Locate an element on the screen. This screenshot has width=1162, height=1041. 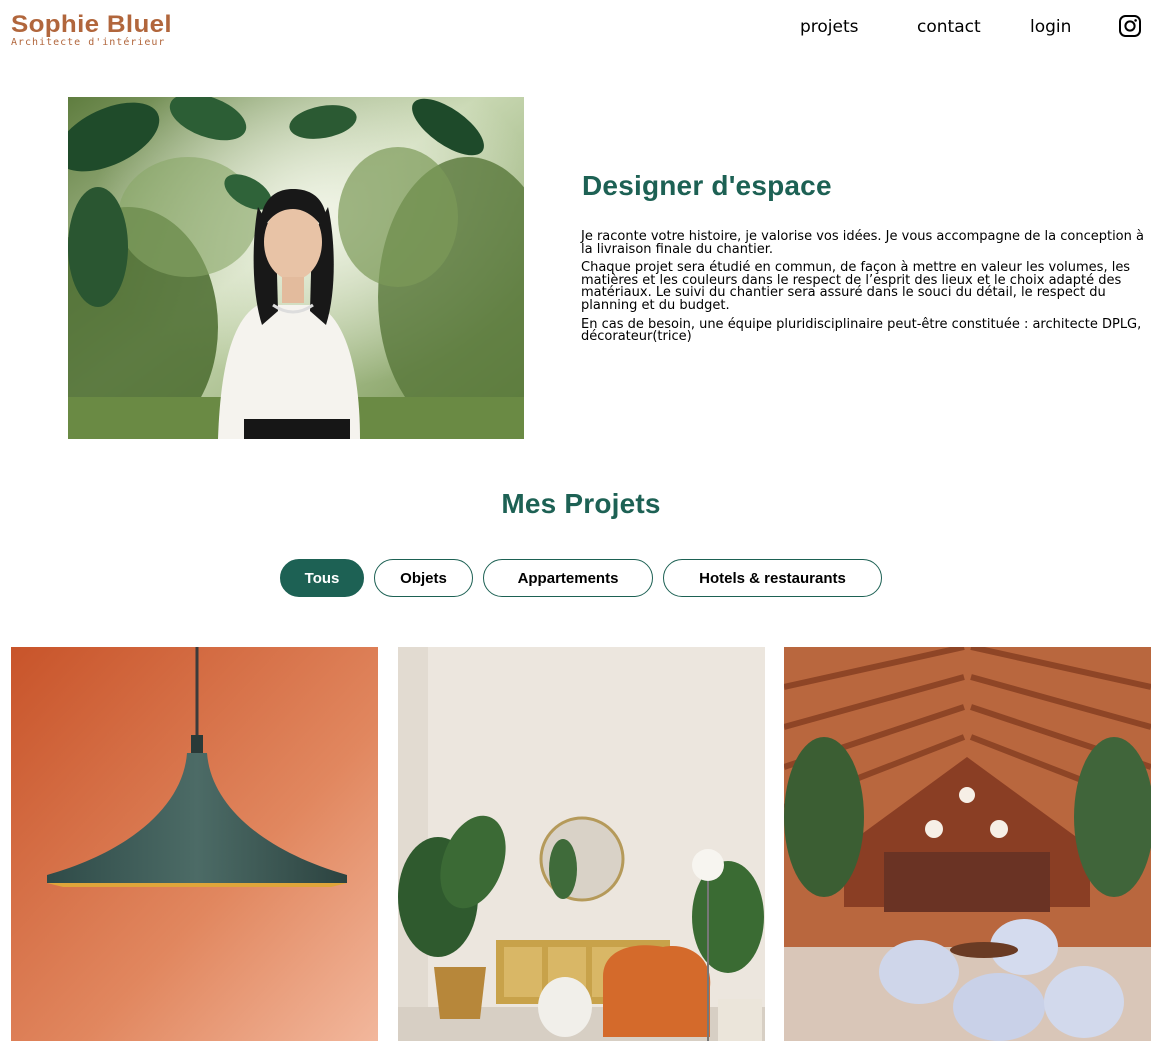
nav-link-login: login is located at coordinates (1050, 27).